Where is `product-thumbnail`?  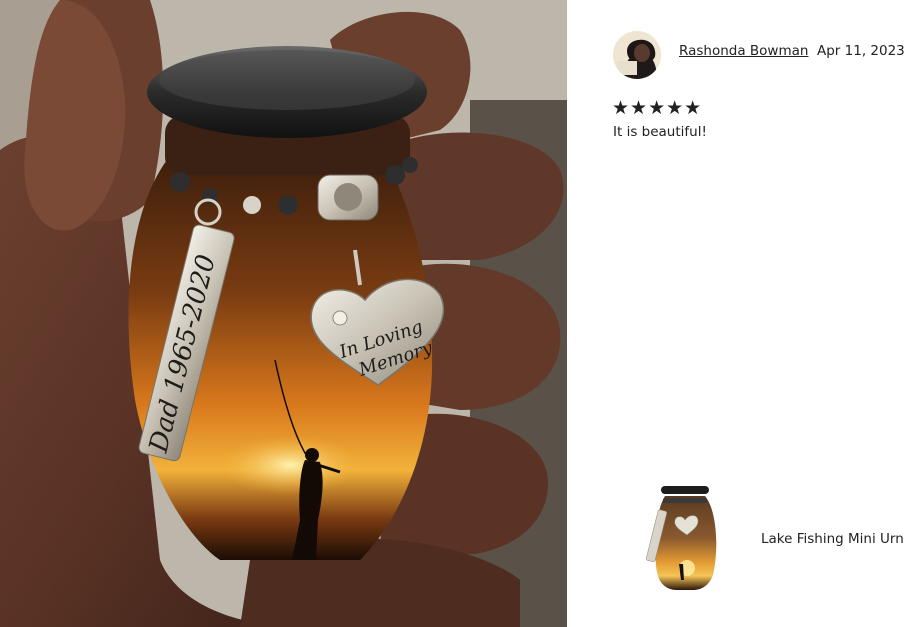
product-thumbnail is located at coordinates (683, 537).